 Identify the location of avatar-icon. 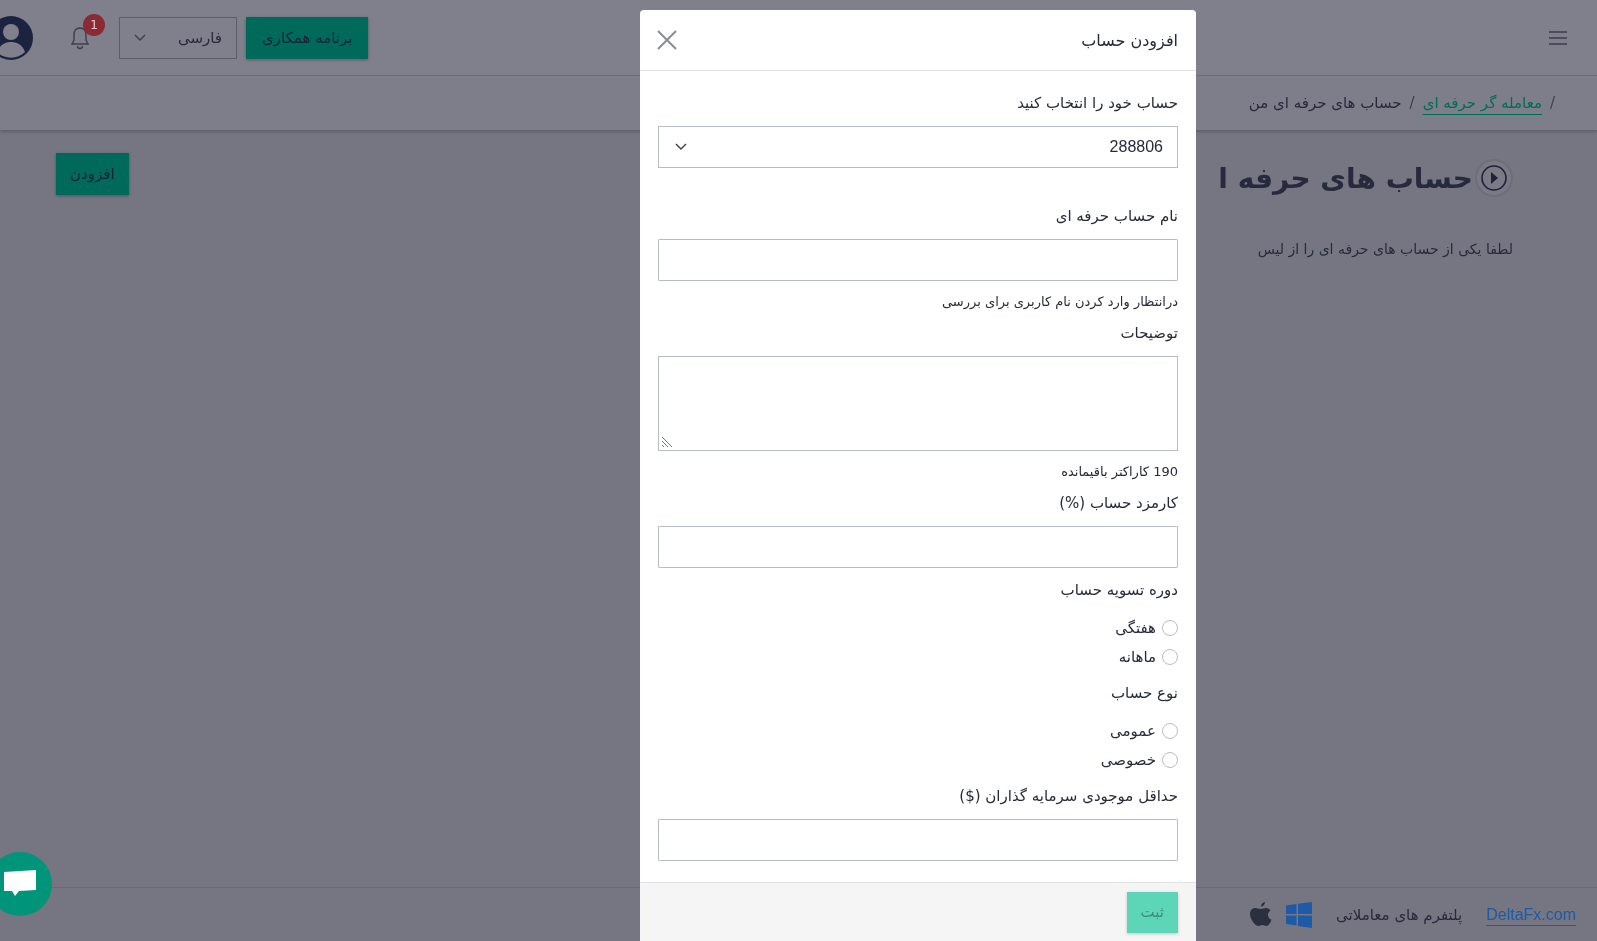
(16, 37).